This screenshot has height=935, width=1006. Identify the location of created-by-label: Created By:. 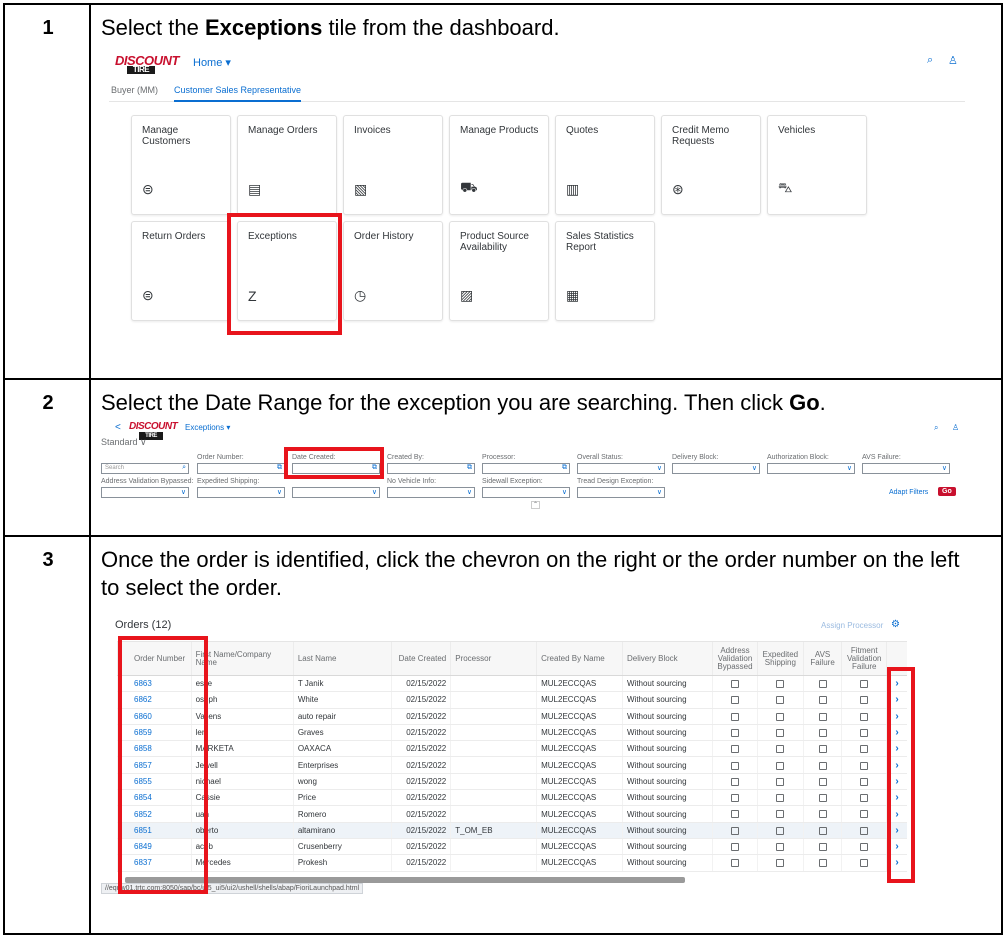
(405, 457).